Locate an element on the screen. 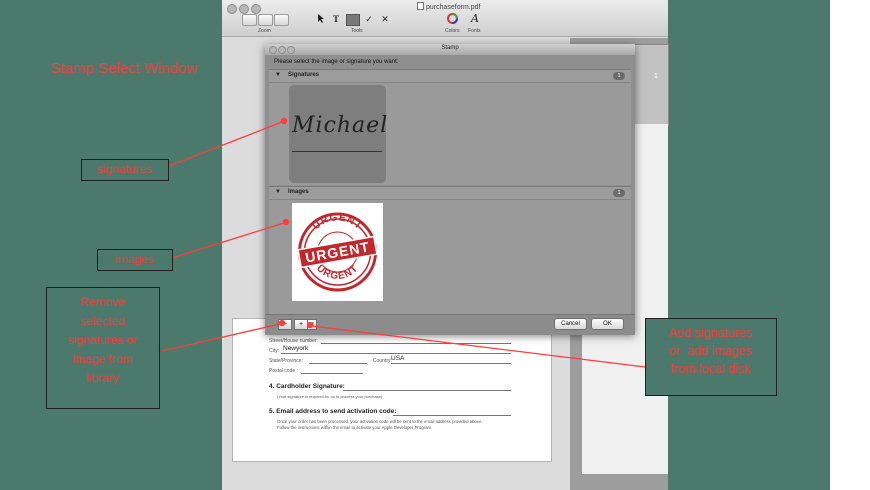 This screenshot has height=490, width=870. add-arrow-head is located at coordinates (310, 325).